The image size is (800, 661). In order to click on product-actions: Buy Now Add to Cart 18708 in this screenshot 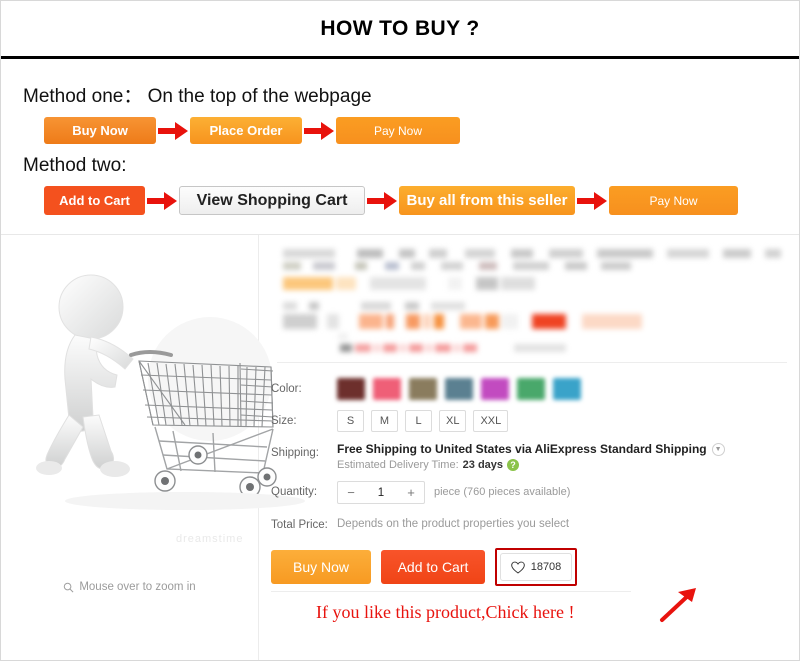, I will do `click(424, 567)`.